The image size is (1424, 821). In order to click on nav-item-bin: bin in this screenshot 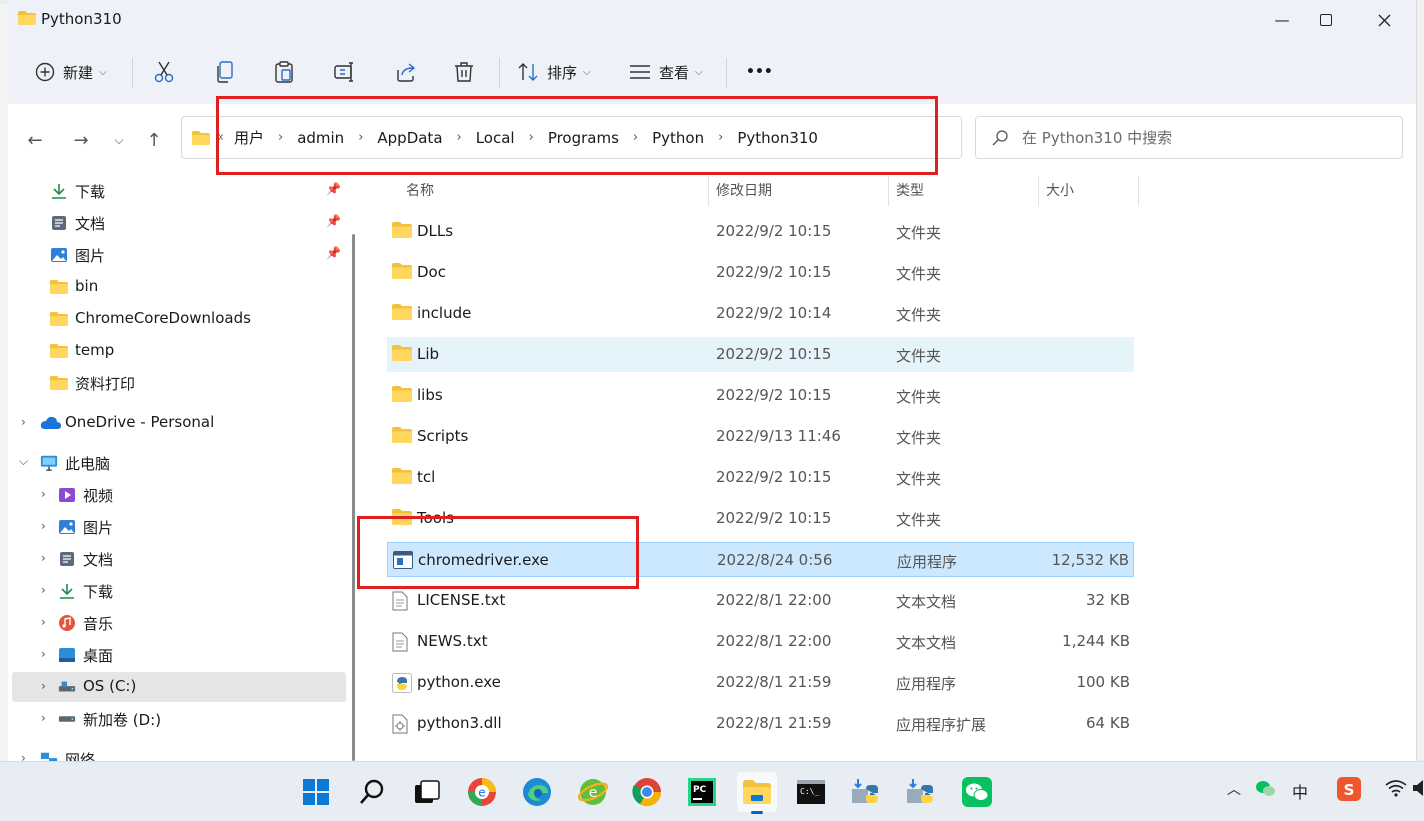, I will do `click(178, 287)`.